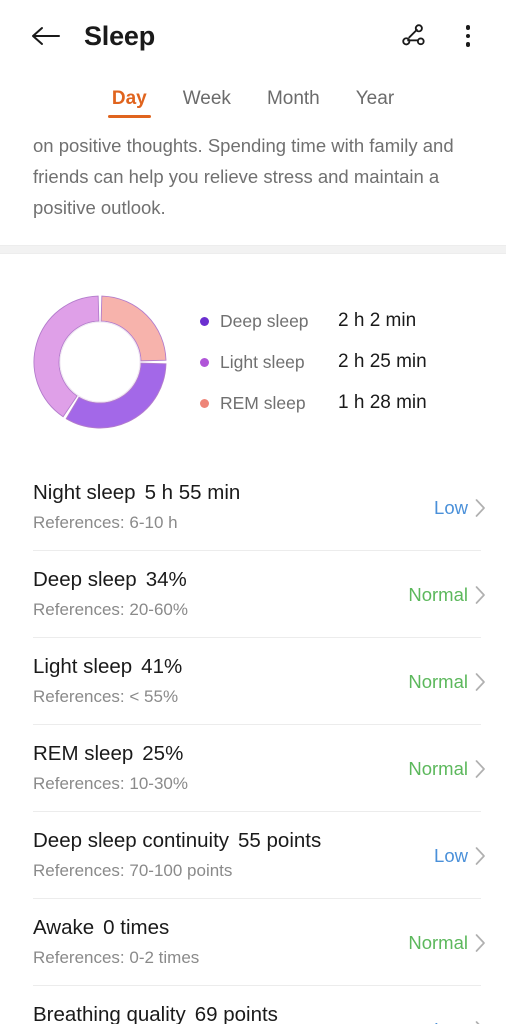  What do you see at coordinates (106, 696) in the screenshot?
I see `metric-reference-light-sleep: References: < 55%` at bounding box center [106, 696].